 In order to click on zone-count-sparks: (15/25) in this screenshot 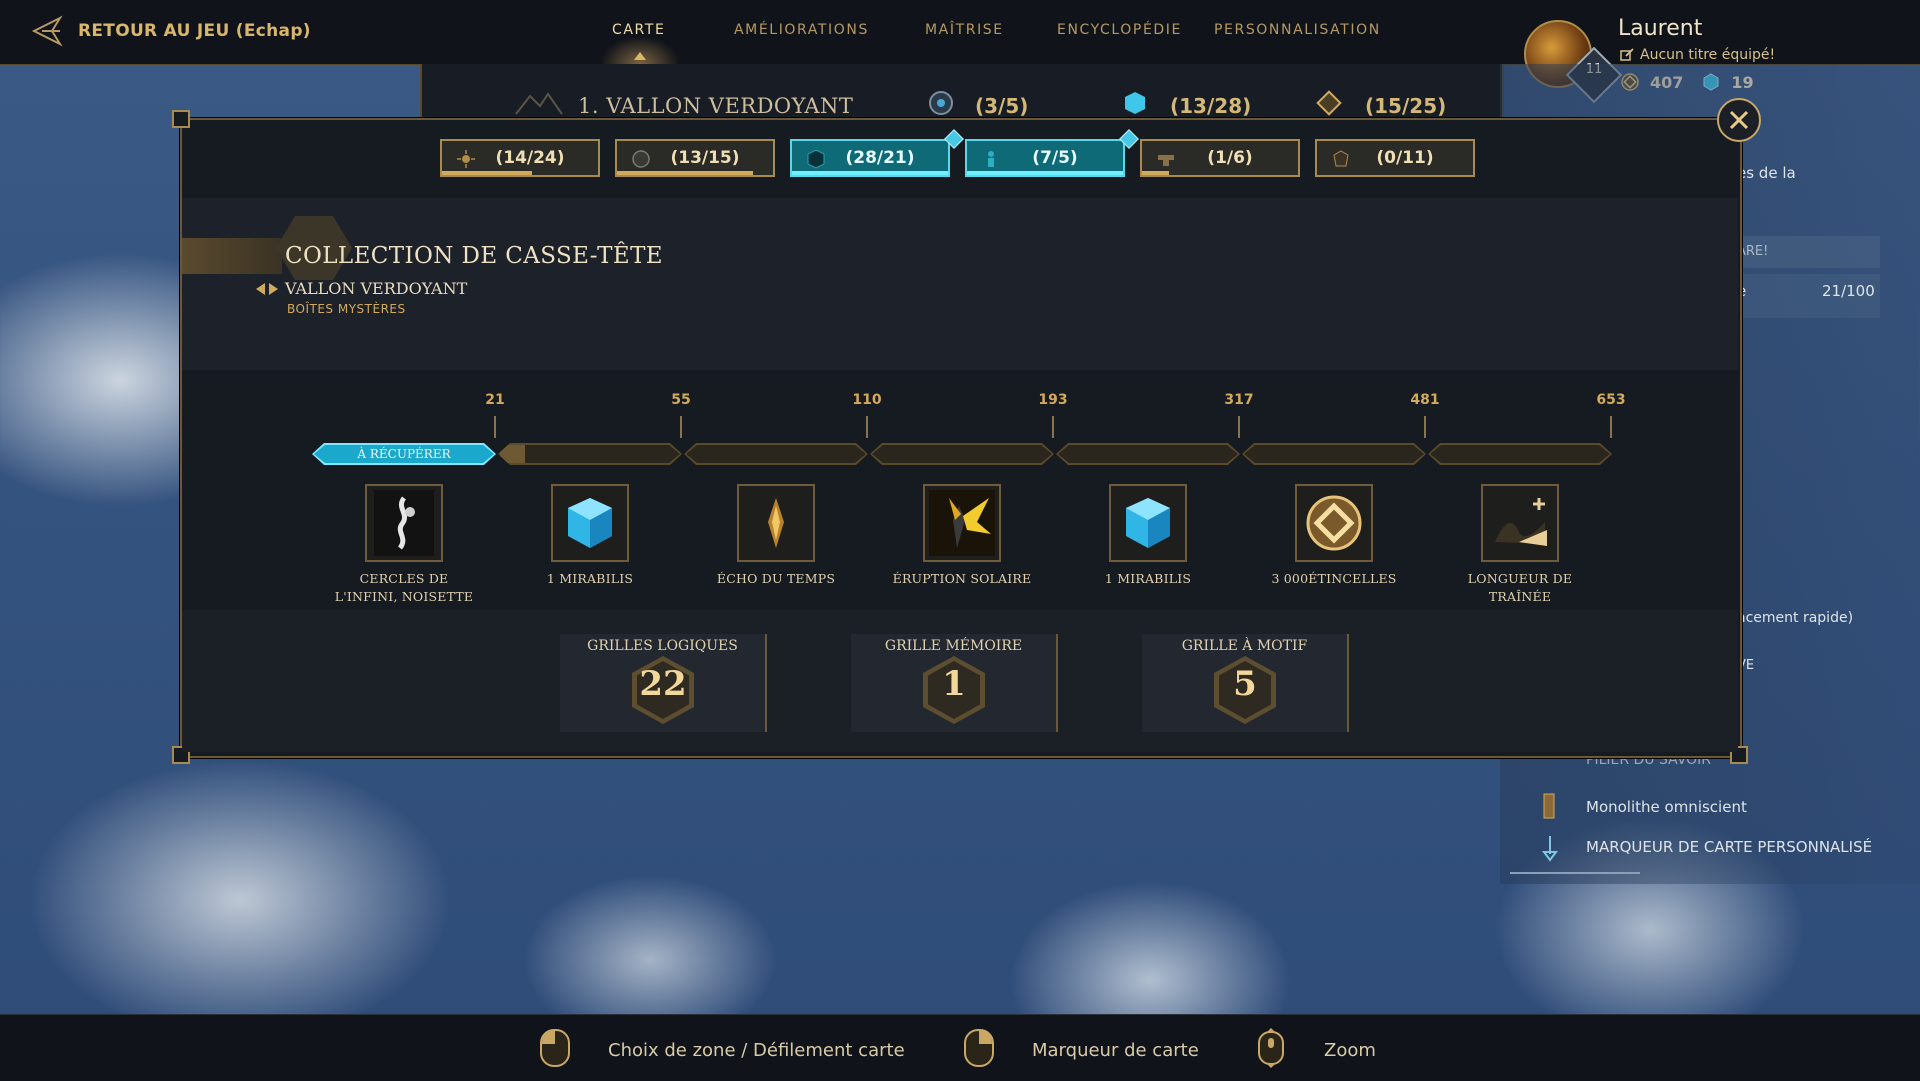, I will do `click(1406, 106)`.